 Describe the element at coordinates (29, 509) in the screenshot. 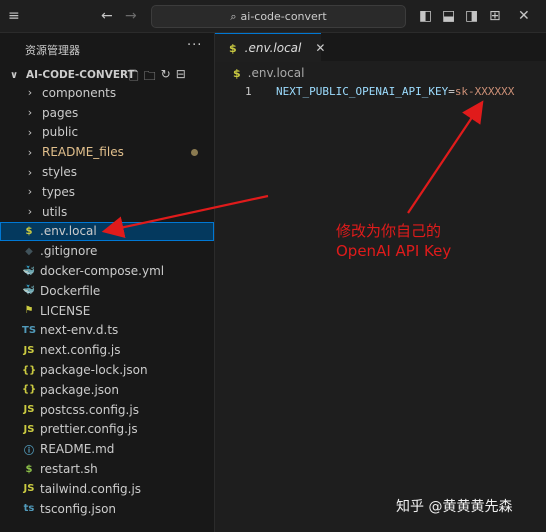

I see `file-type-icon: ts` at that location.